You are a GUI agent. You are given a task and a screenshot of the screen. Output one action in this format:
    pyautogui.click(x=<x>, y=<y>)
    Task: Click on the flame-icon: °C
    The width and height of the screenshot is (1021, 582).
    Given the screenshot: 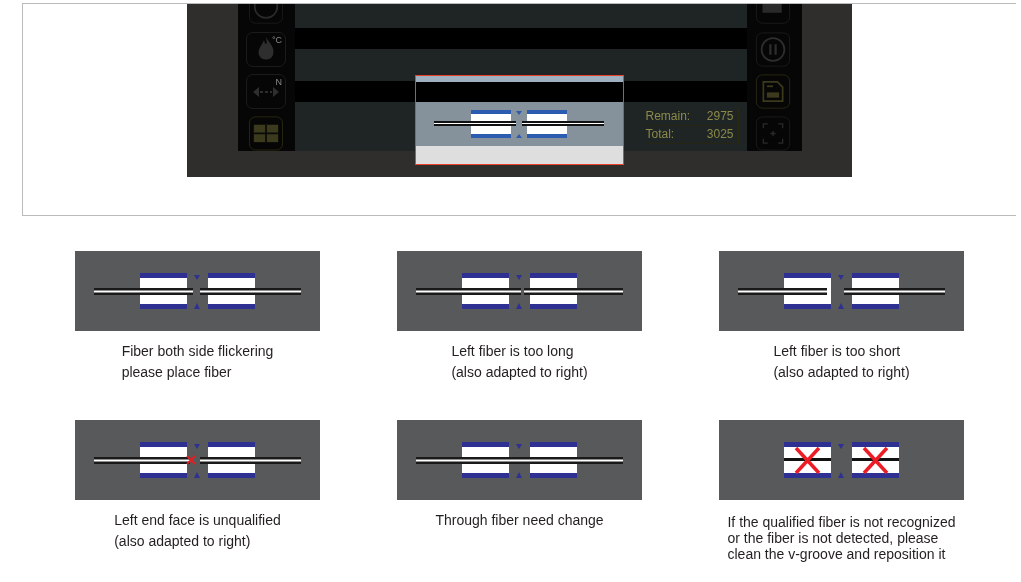 What is the action you would take?
    pyautogui.click(x=266, y=49)
    